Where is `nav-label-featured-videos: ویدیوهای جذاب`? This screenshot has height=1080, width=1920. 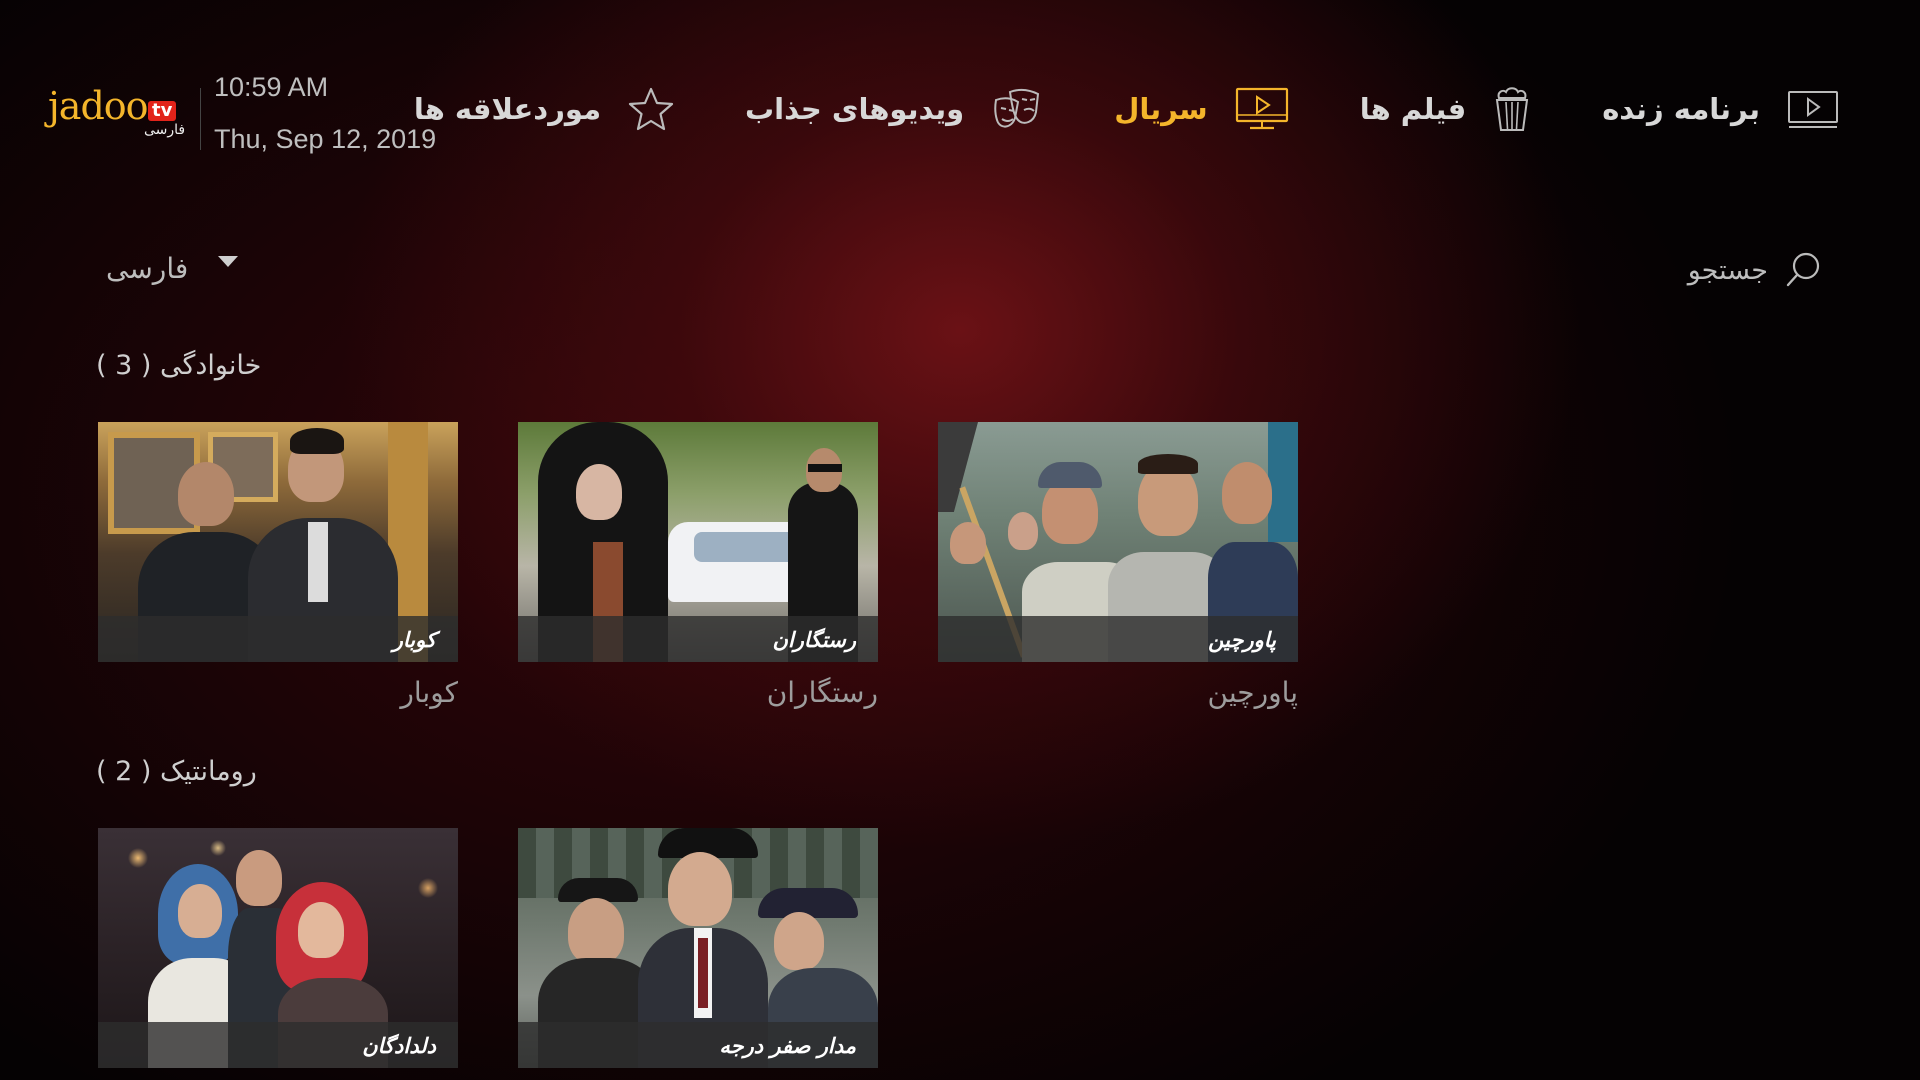
nav-label-featured-videos: ویدیوهای جذاب is located at coordinates (855, 109).